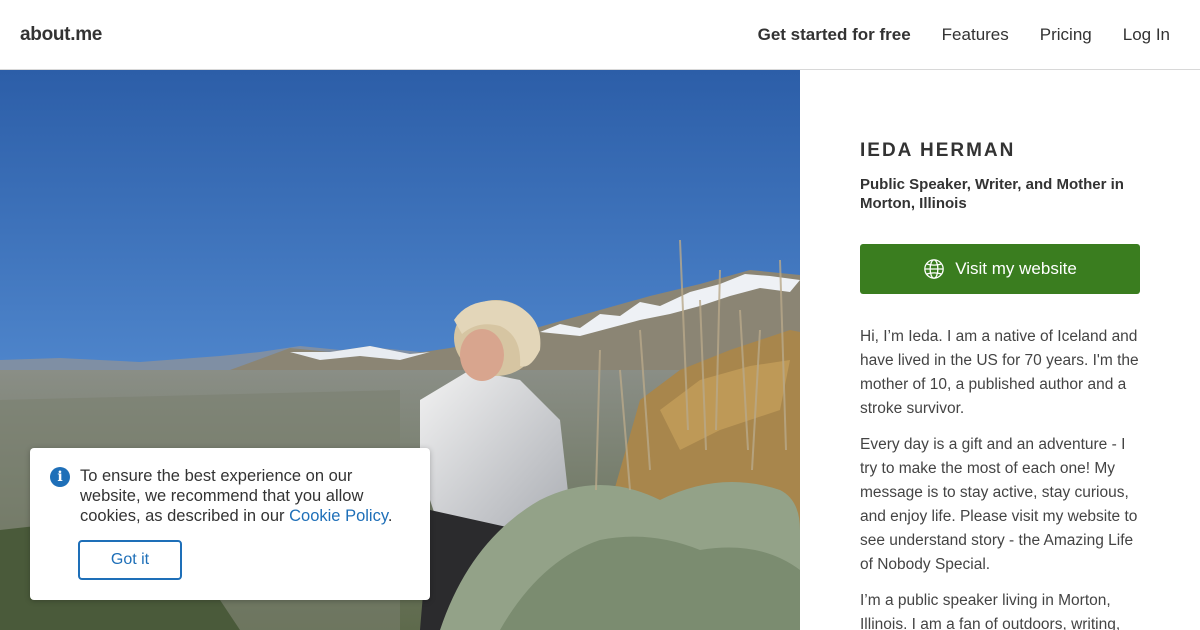 The width and height of the screenshot is (1200, 630). I want to click on get-started-link: Get started for free, so click(834, 35).